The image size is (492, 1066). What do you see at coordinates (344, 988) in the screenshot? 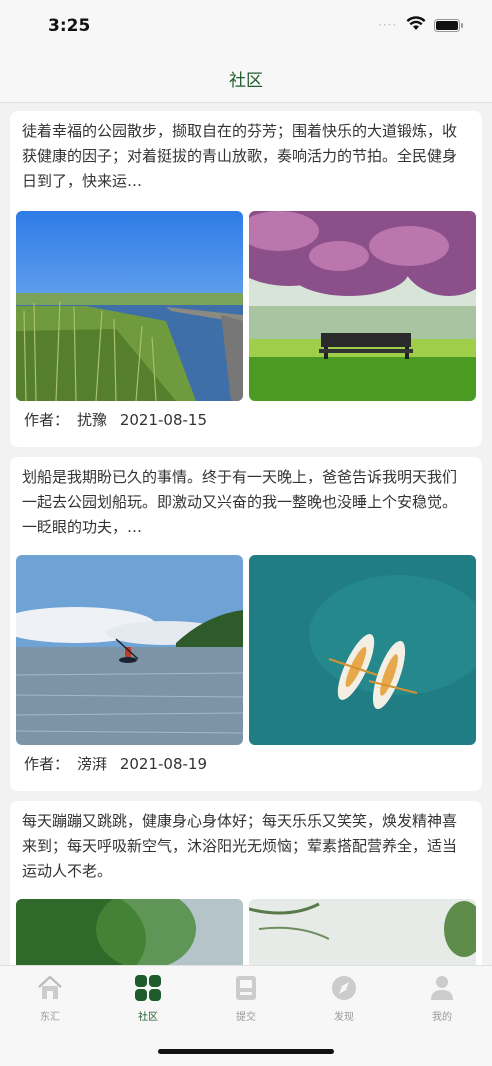
I see `compass-icon` at bounding box center [344, 988].